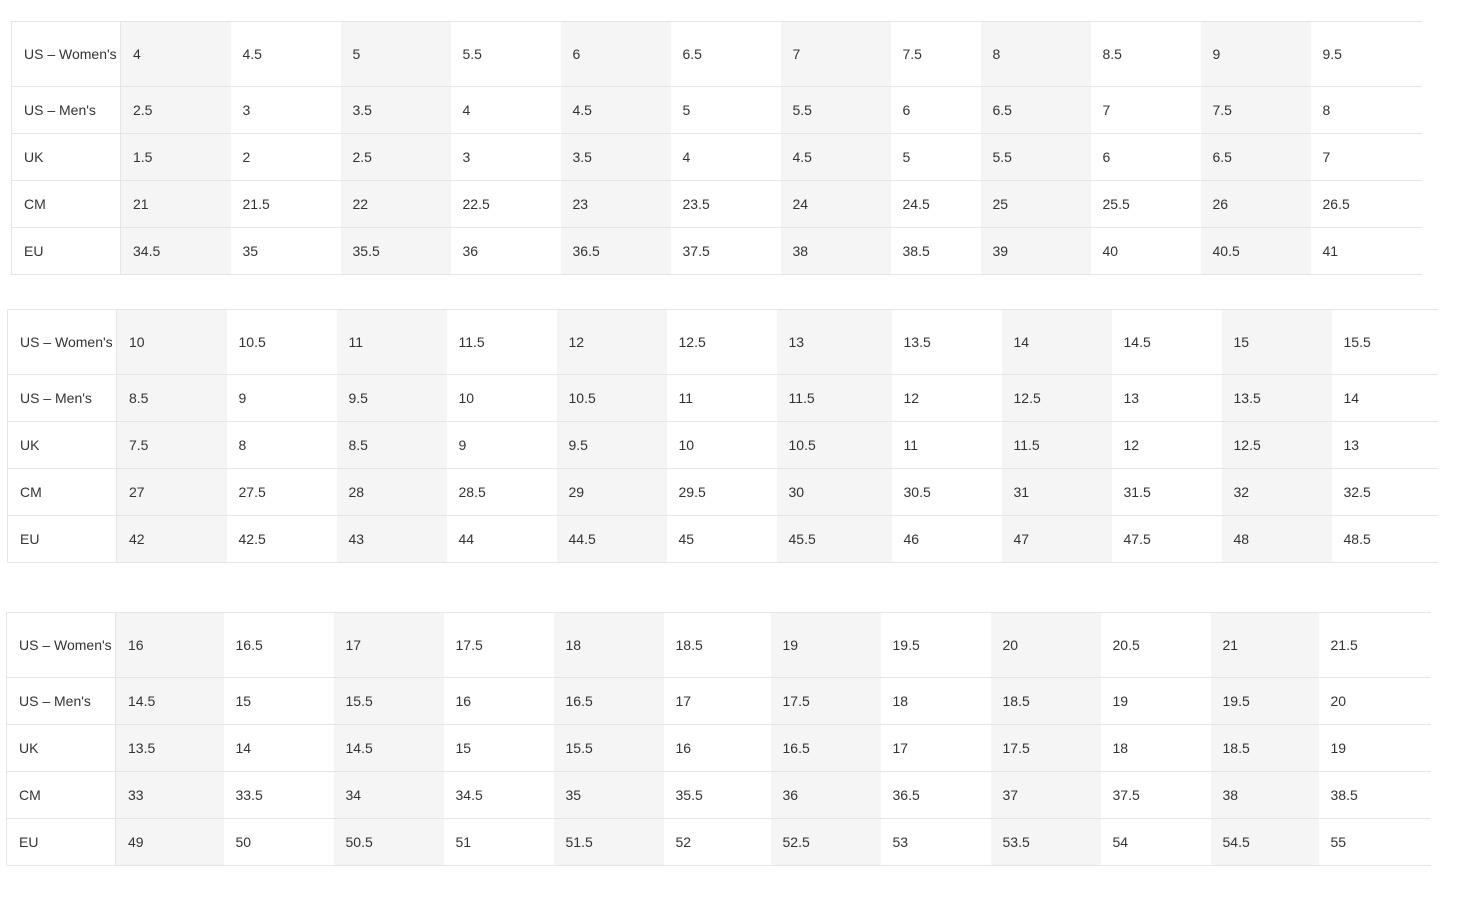 This screenshot has height=912, width=1461. I want to click on size-cell: 22.5, so click(505, 204).